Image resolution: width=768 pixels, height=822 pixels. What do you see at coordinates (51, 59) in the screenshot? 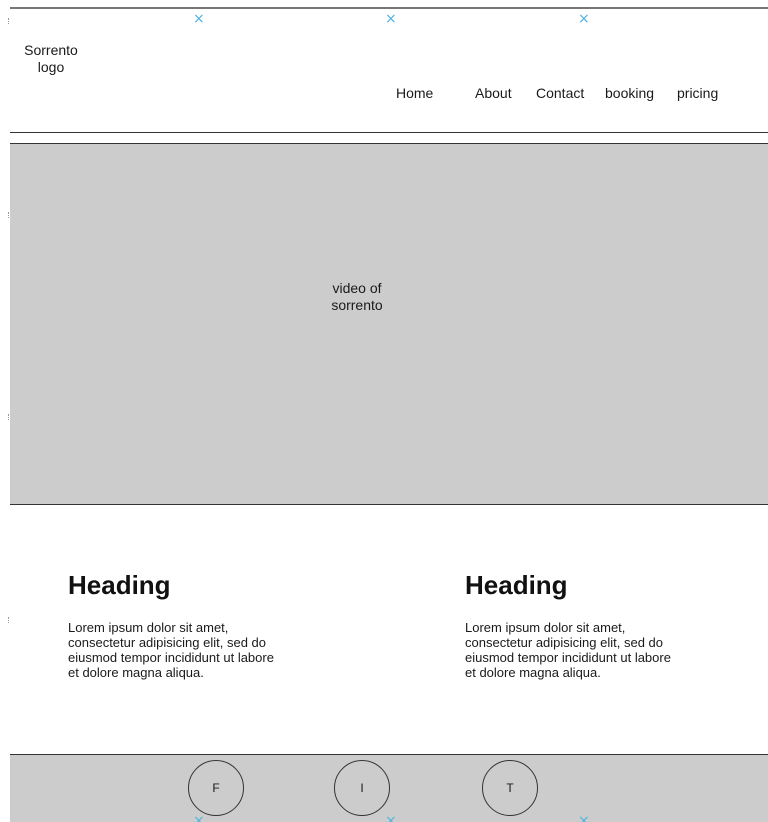
I see `site-logo: Sorrento logo` at bounding box center [51, 59].